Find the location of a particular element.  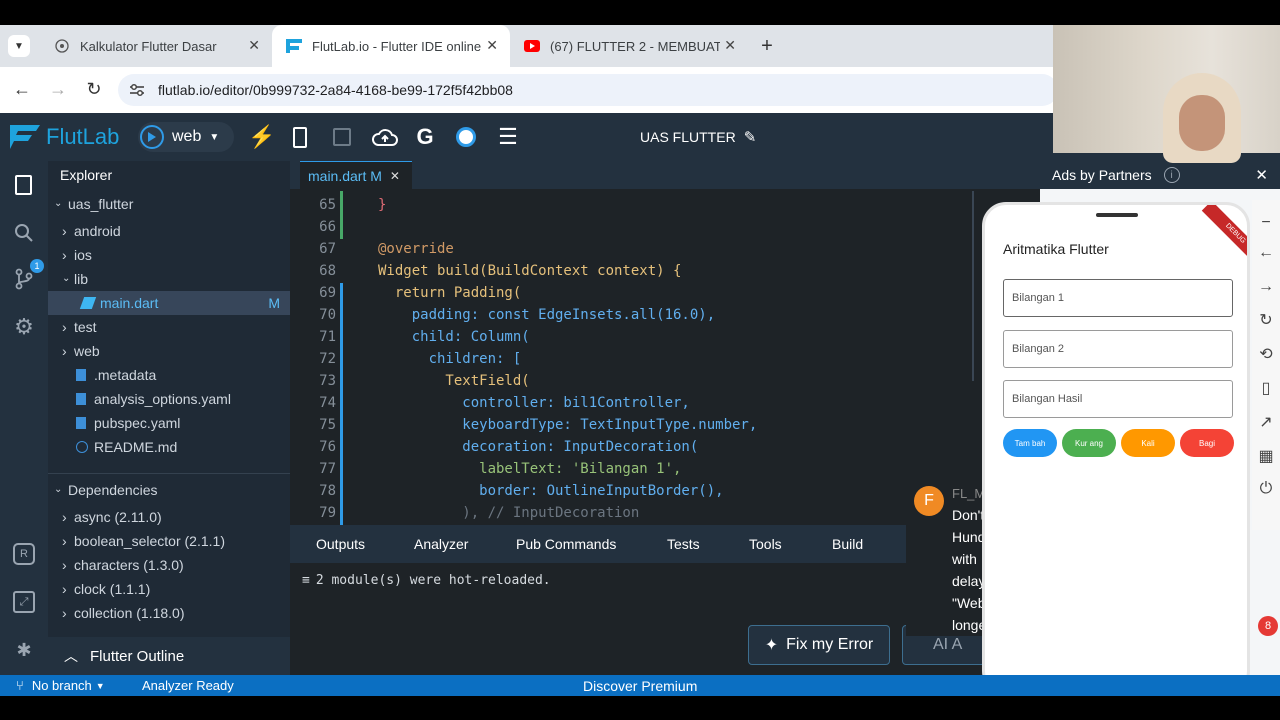

google-icon: G is located at coordinates (425, 137).